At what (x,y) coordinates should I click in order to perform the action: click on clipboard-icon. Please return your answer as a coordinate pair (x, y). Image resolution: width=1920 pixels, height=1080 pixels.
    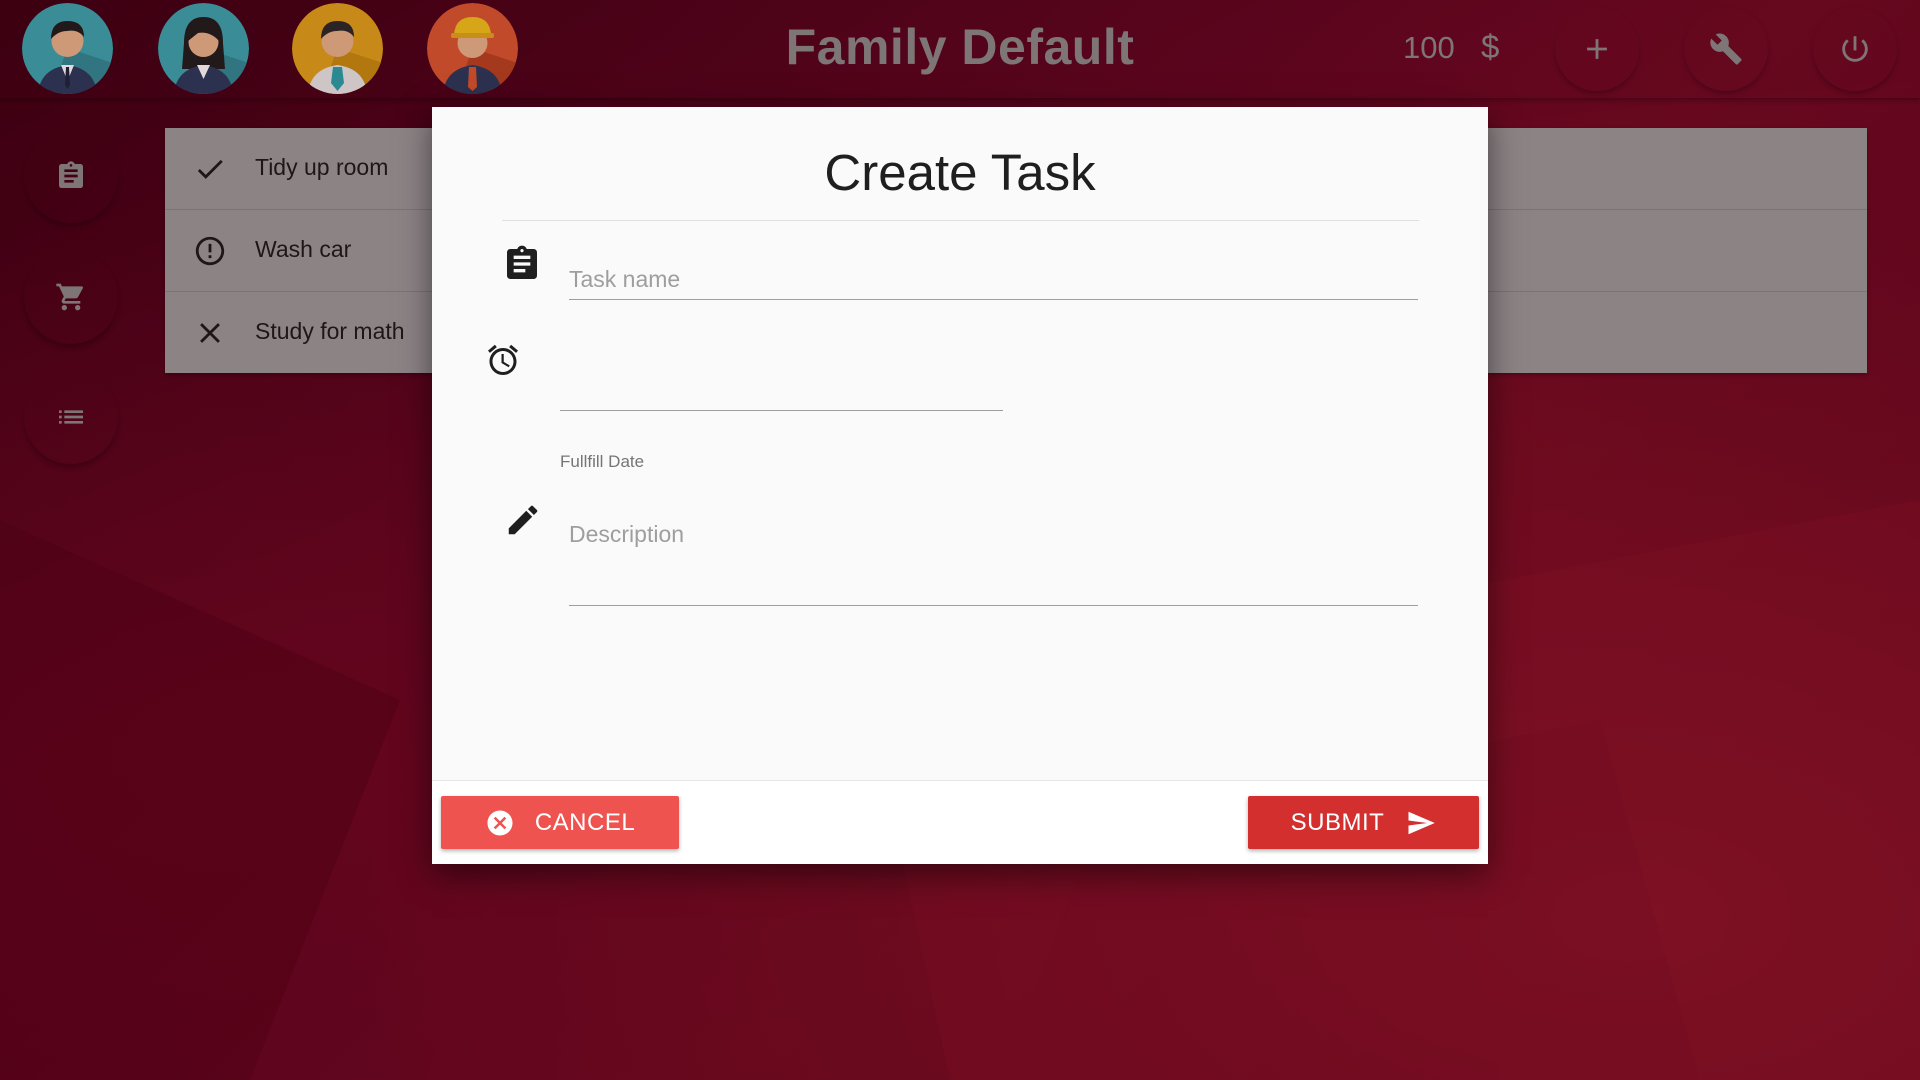
    Looking at the image, I should click on (522, 262).